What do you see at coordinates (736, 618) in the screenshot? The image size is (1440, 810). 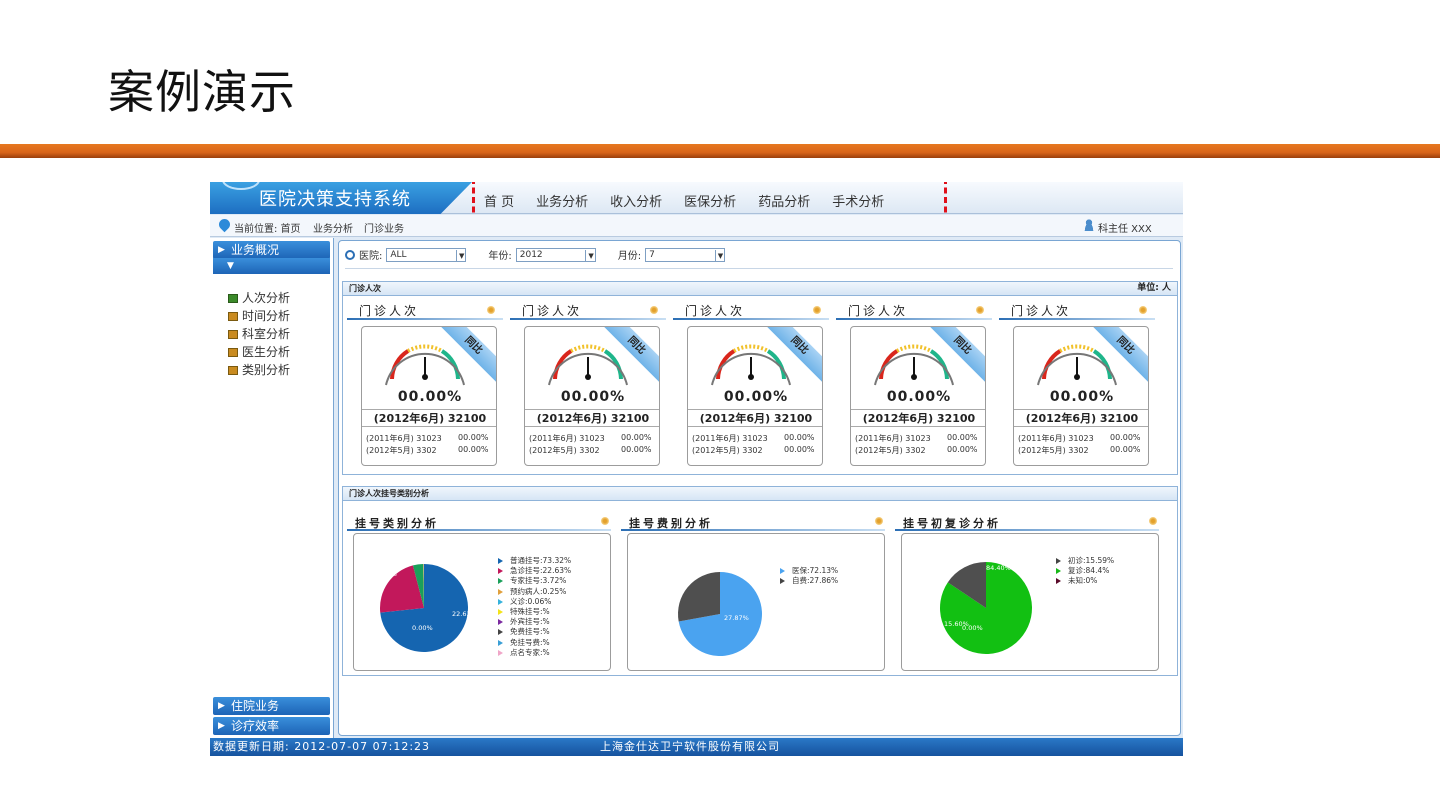 I see `pie-data-label: 27.87%` at bounding box center [736, 618].